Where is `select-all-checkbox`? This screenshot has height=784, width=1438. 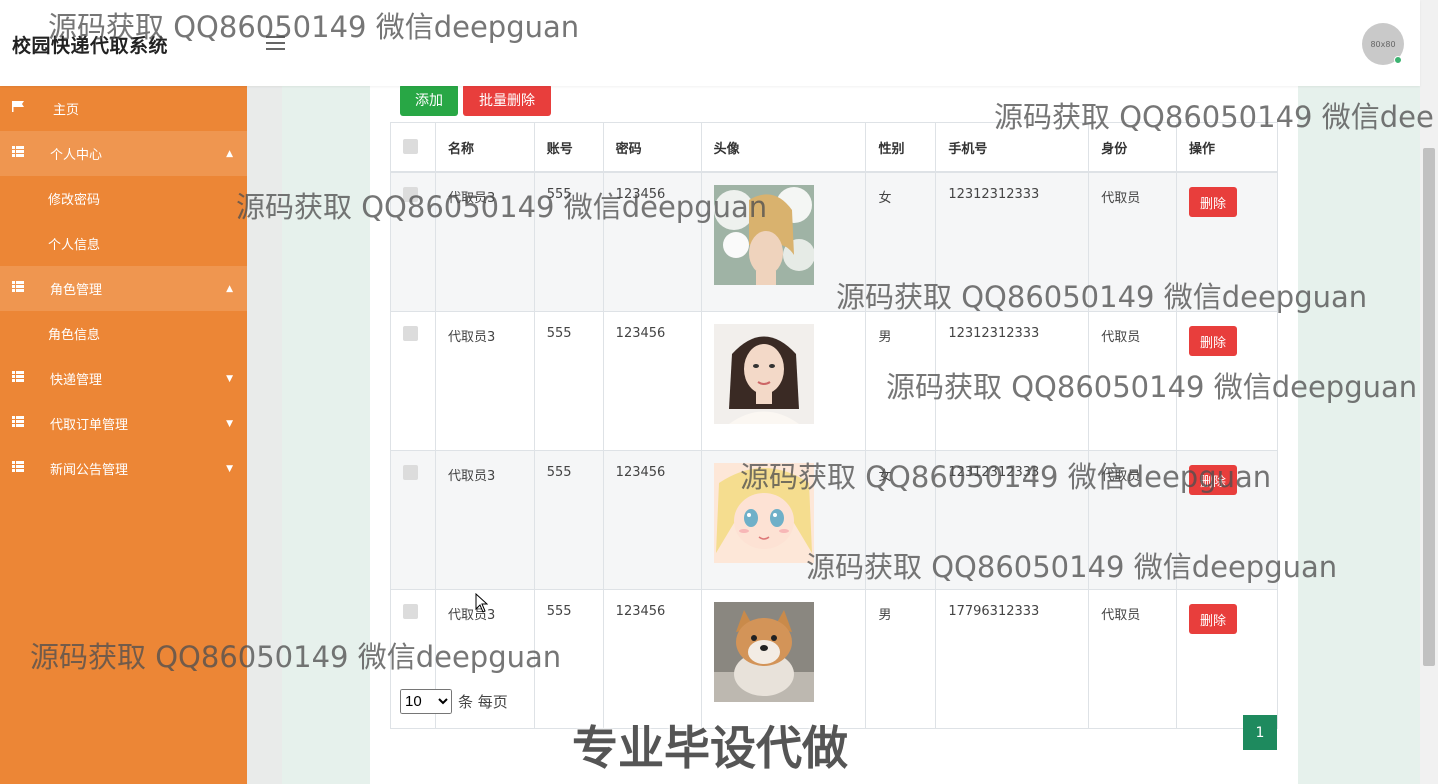
select-all-checkbox is located at coordinates (410, 146).